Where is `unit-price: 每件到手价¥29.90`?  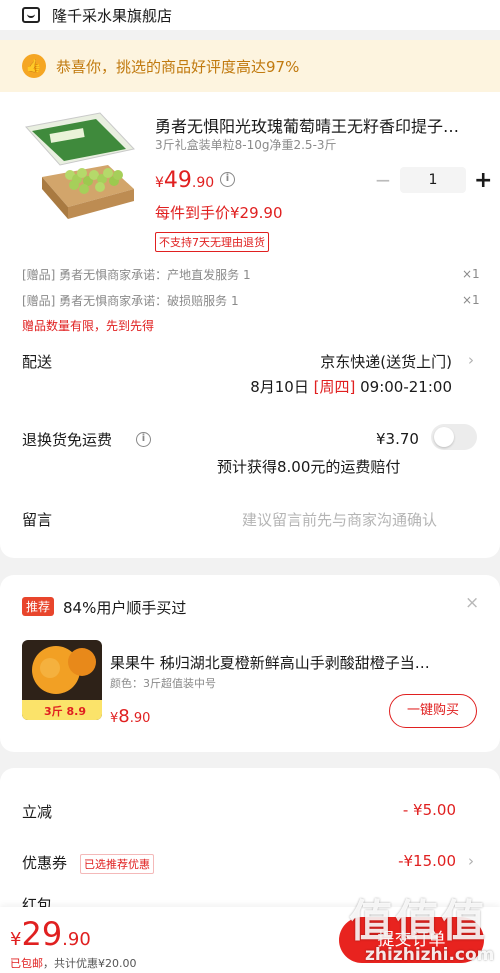
unit-price: 每件到手价¥29.90 is located at coordinates (219, 213).